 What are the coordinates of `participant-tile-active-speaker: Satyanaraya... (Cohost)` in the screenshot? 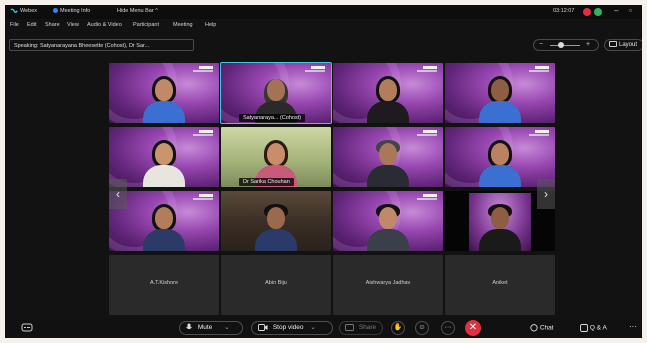 It's located at (276, 93).